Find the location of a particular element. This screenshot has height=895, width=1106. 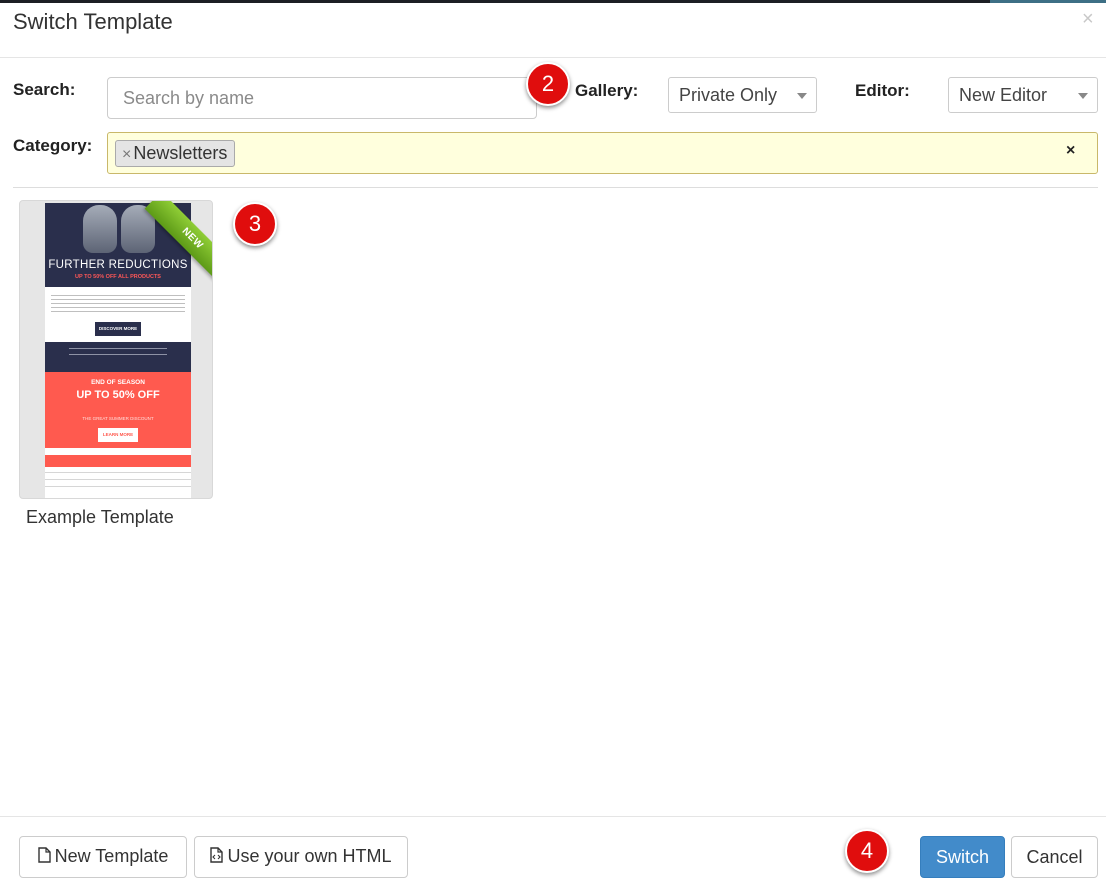

thumb-discover-button: DISCOVER MORE is located at coordinates (118, 329).